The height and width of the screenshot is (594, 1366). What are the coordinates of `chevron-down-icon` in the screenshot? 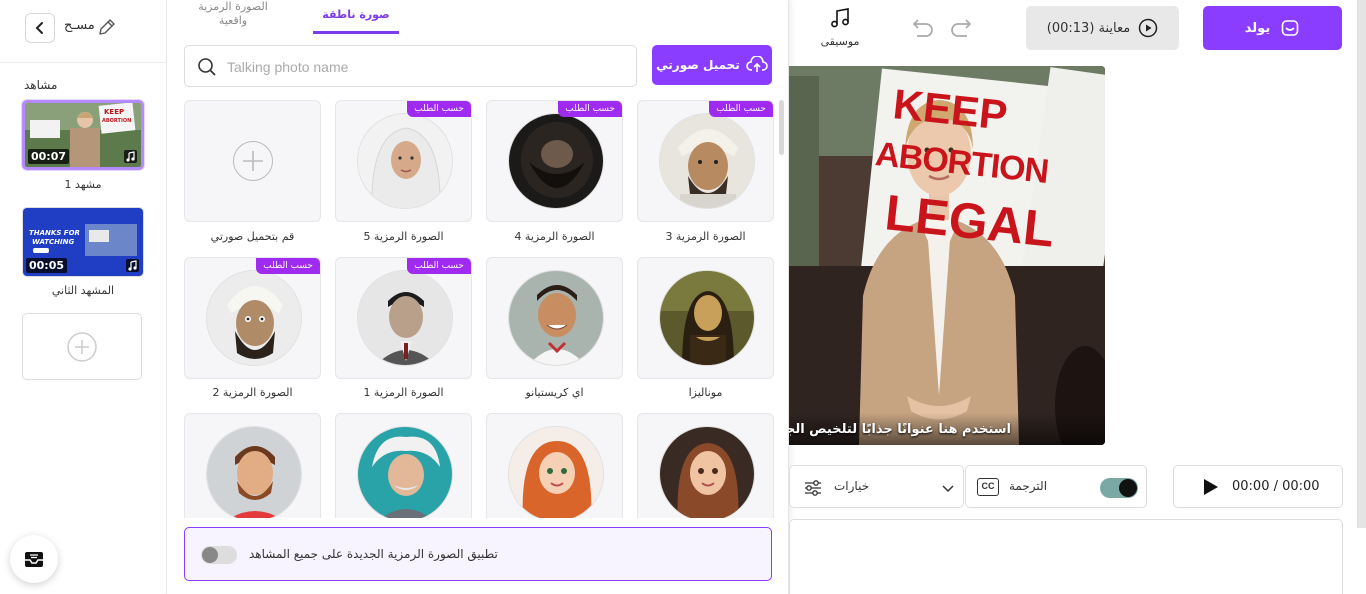 It's located at (948, 489).